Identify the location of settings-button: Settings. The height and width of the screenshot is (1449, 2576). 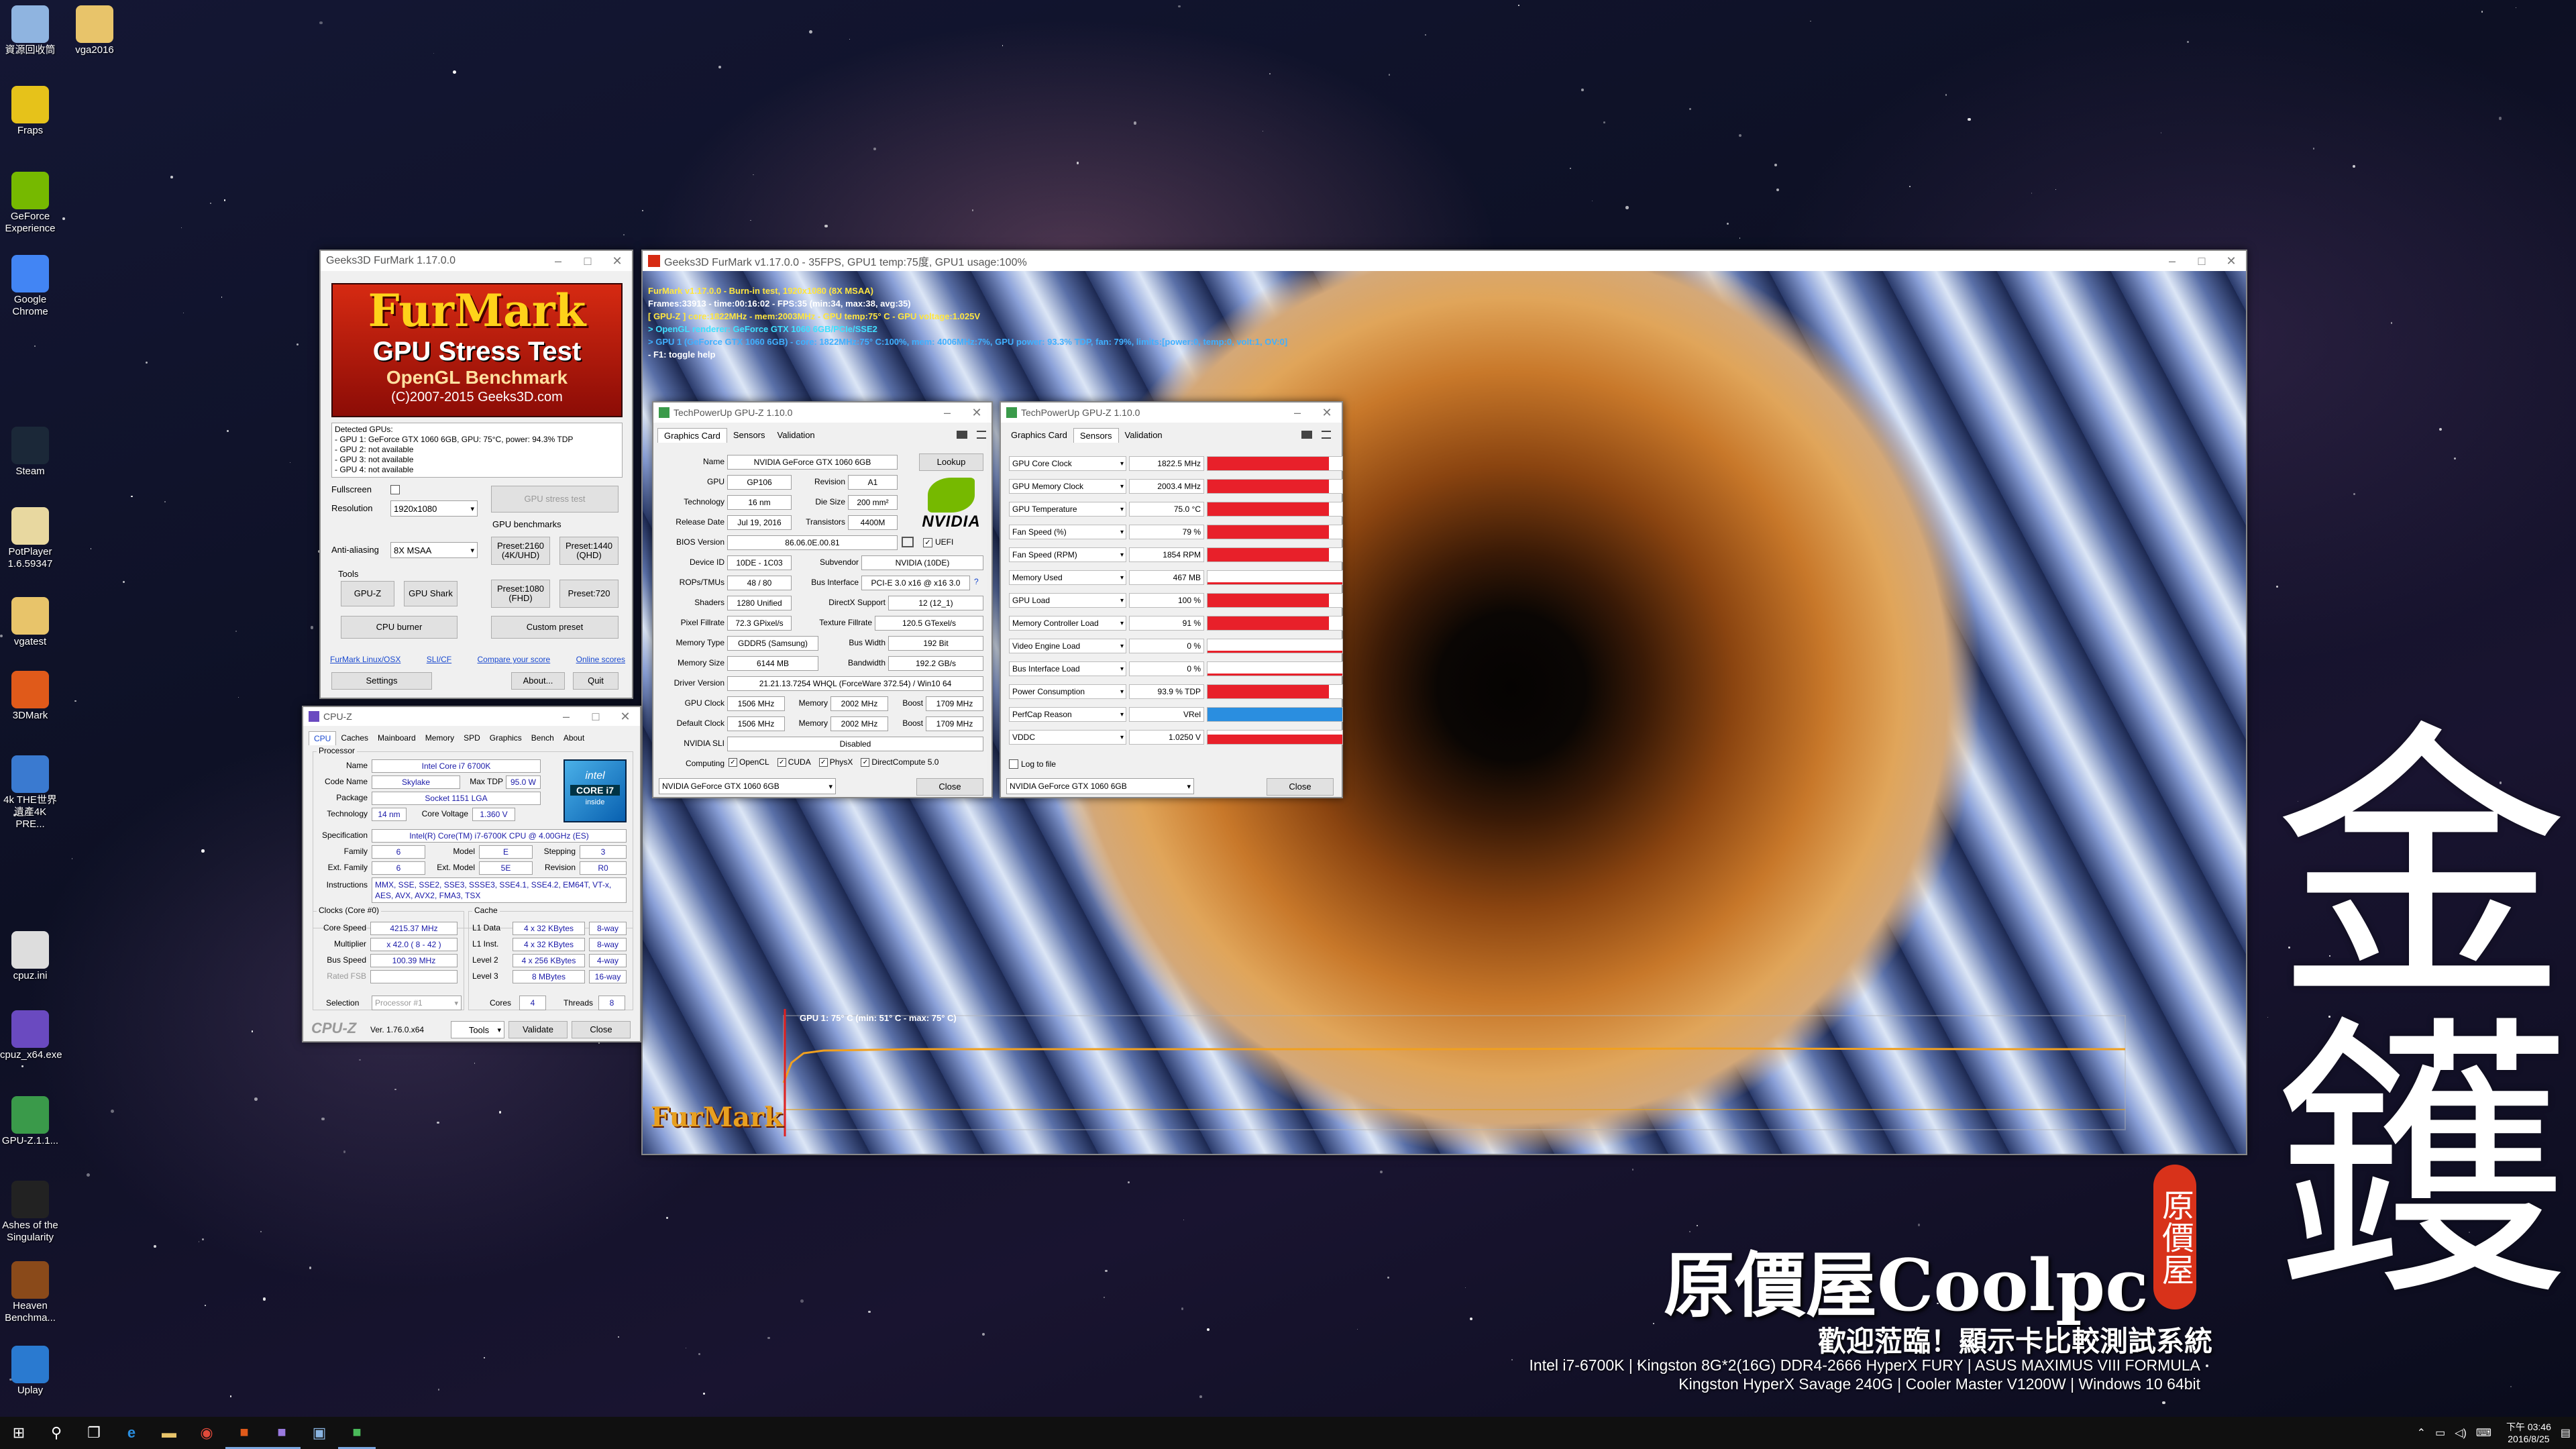
(381, 681).